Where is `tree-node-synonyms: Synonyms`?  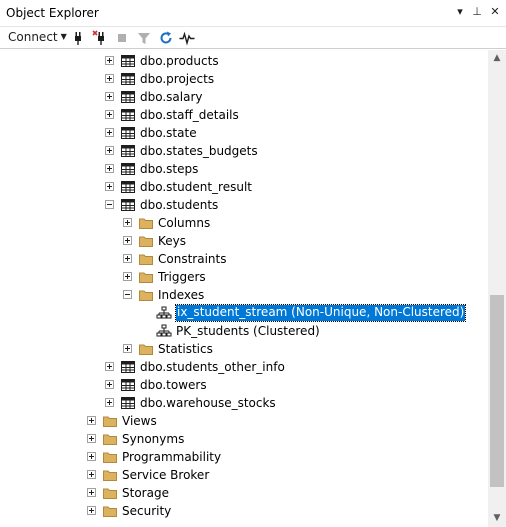 tree-node-synonyms: Synonyms is located at coordinates (244, 439).